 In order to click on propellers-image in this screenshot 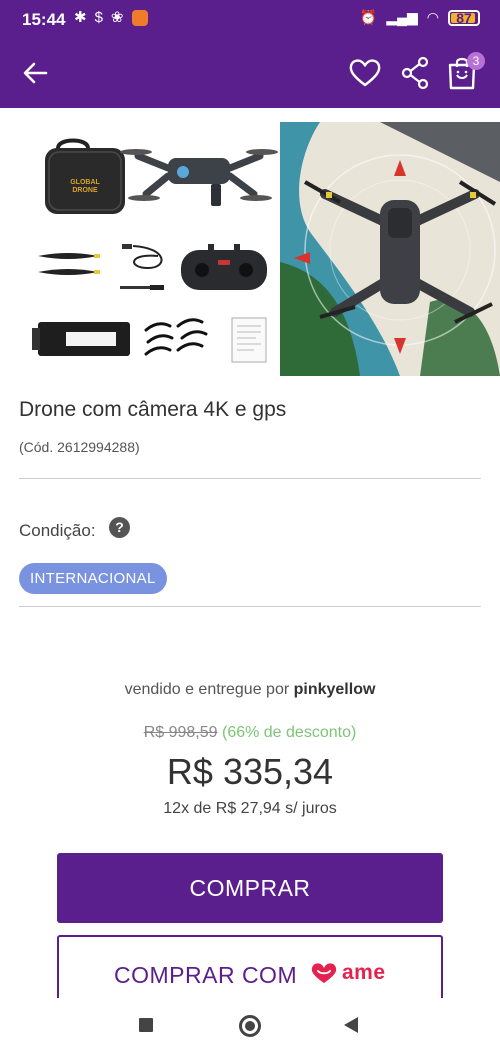, I will do `click(69, 264)`.